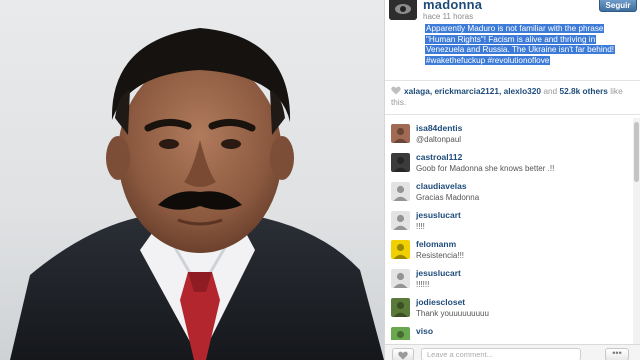 Image resolution: width=640 pixels, height=360 pixels. I want to click on comment-row: jesuslucart!!!!, so click(509, 221).